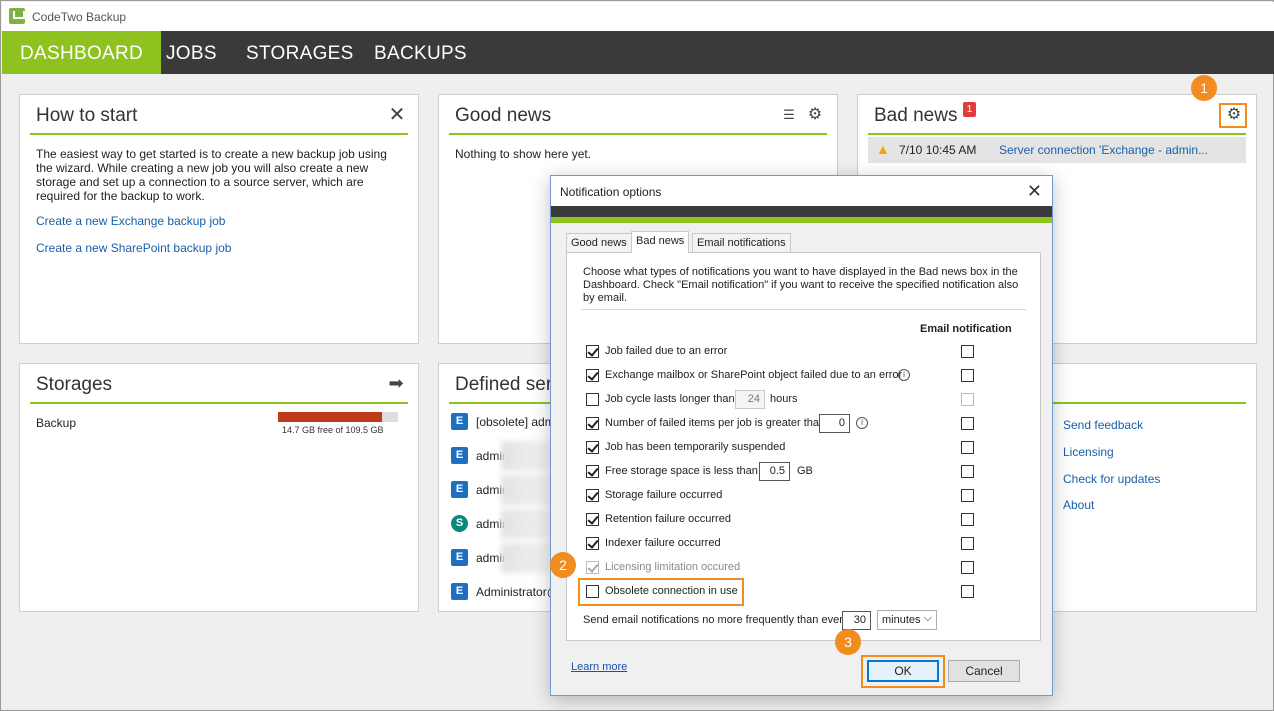 The width and height of the screenshot is (1274, 711). Describe the element at coordinates (330, 417) in the screenshot. I see `storage-usage-fill` at that location.